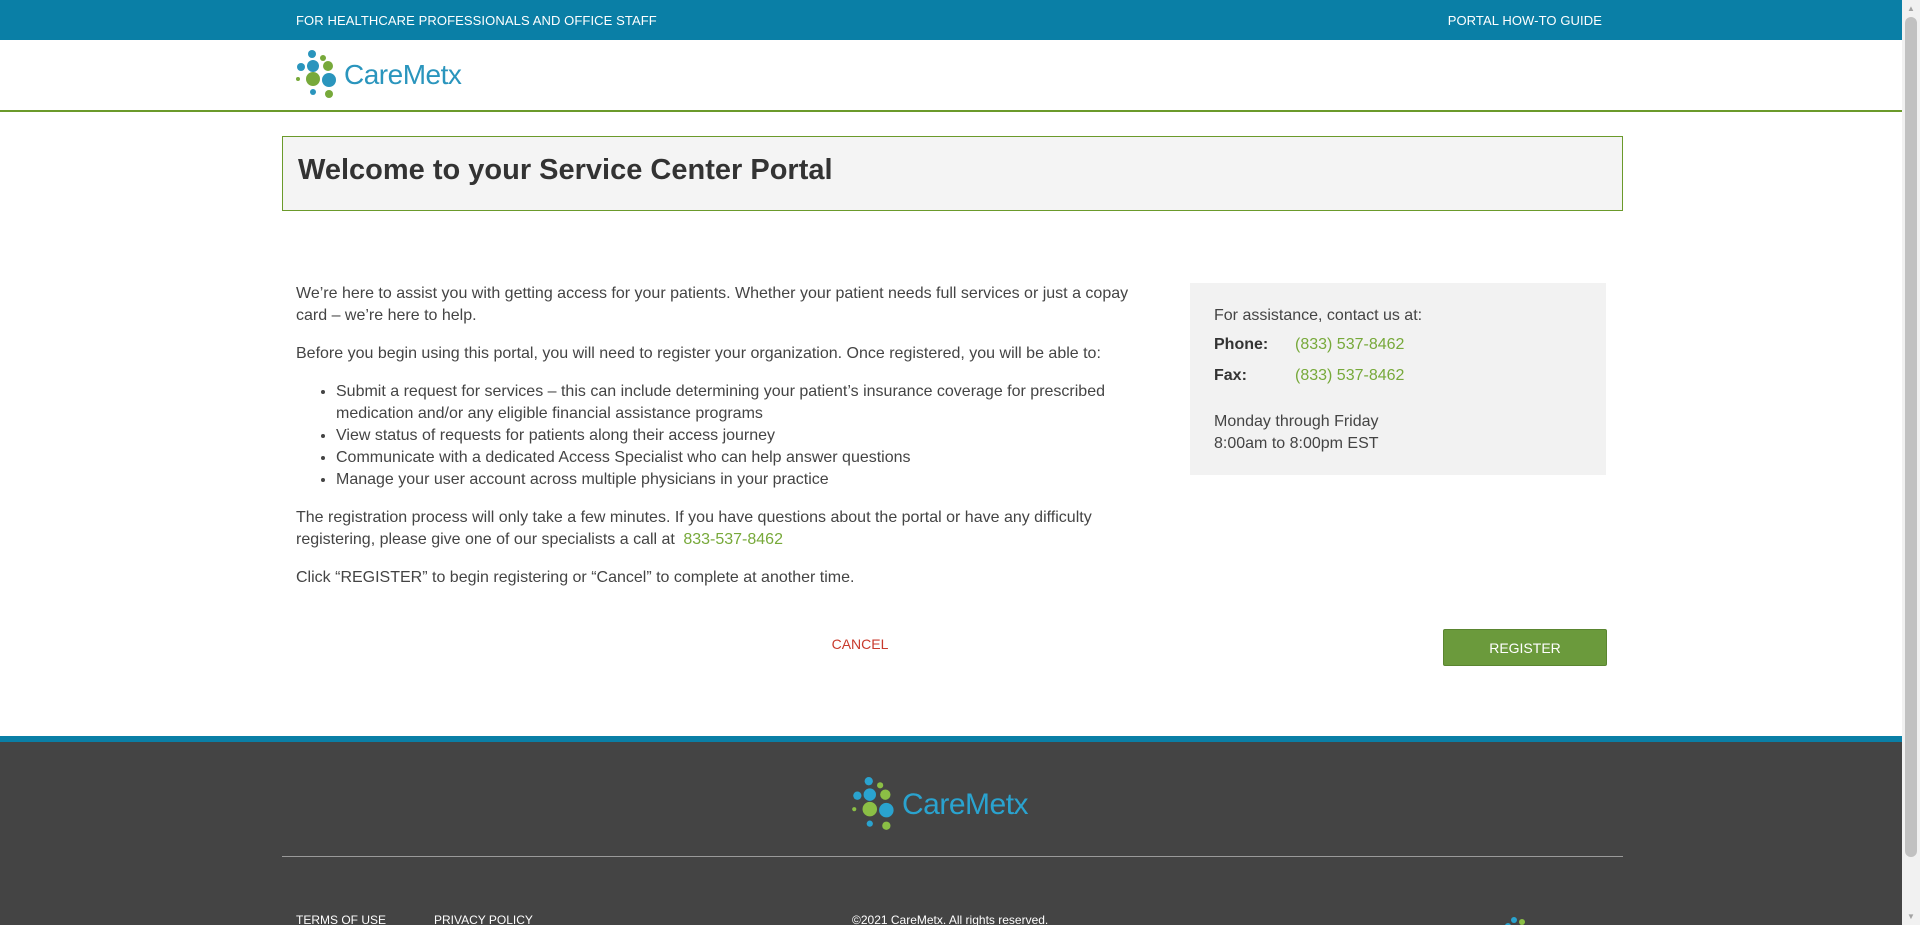 The image size is (1920, 925). I want to click on cancel-button: CANCEL, so click(860, 644).